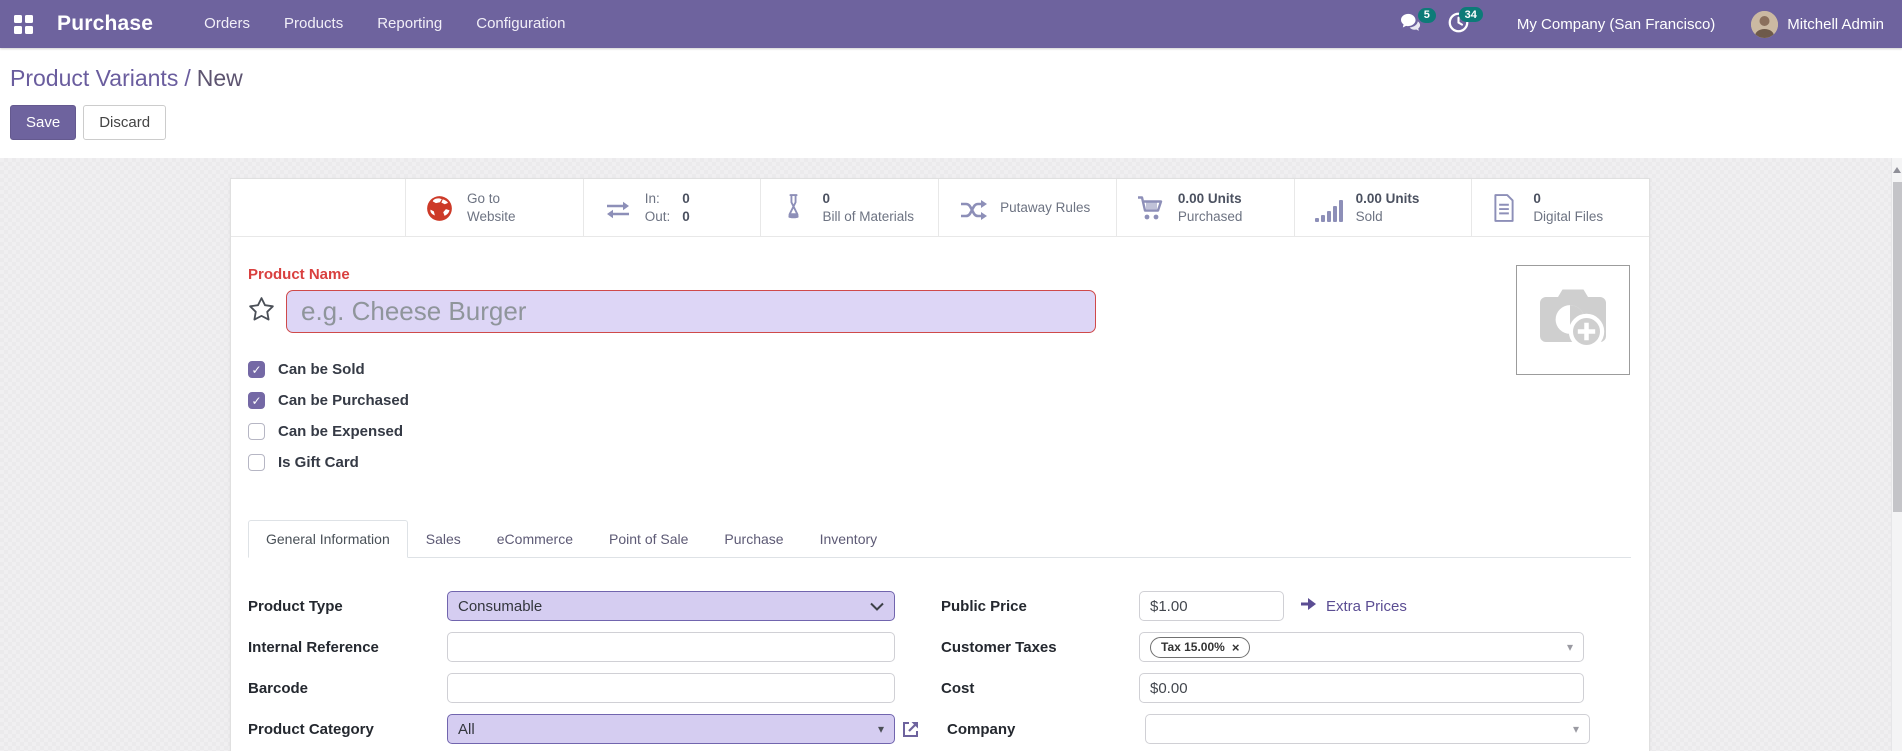  What do you see at coordinates (1236, 647) in the screenshot?
I see `tag-remove-icon: ×` at bounding box center [1236, 647].